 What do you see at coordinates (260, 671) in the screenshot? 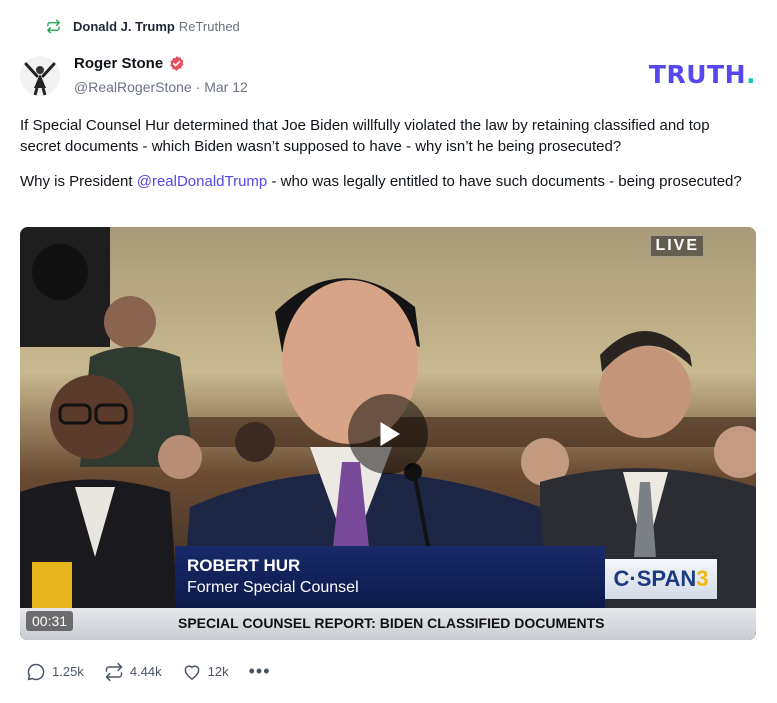
I see `more-options-icon: •••` at bounding box center [260, 671].